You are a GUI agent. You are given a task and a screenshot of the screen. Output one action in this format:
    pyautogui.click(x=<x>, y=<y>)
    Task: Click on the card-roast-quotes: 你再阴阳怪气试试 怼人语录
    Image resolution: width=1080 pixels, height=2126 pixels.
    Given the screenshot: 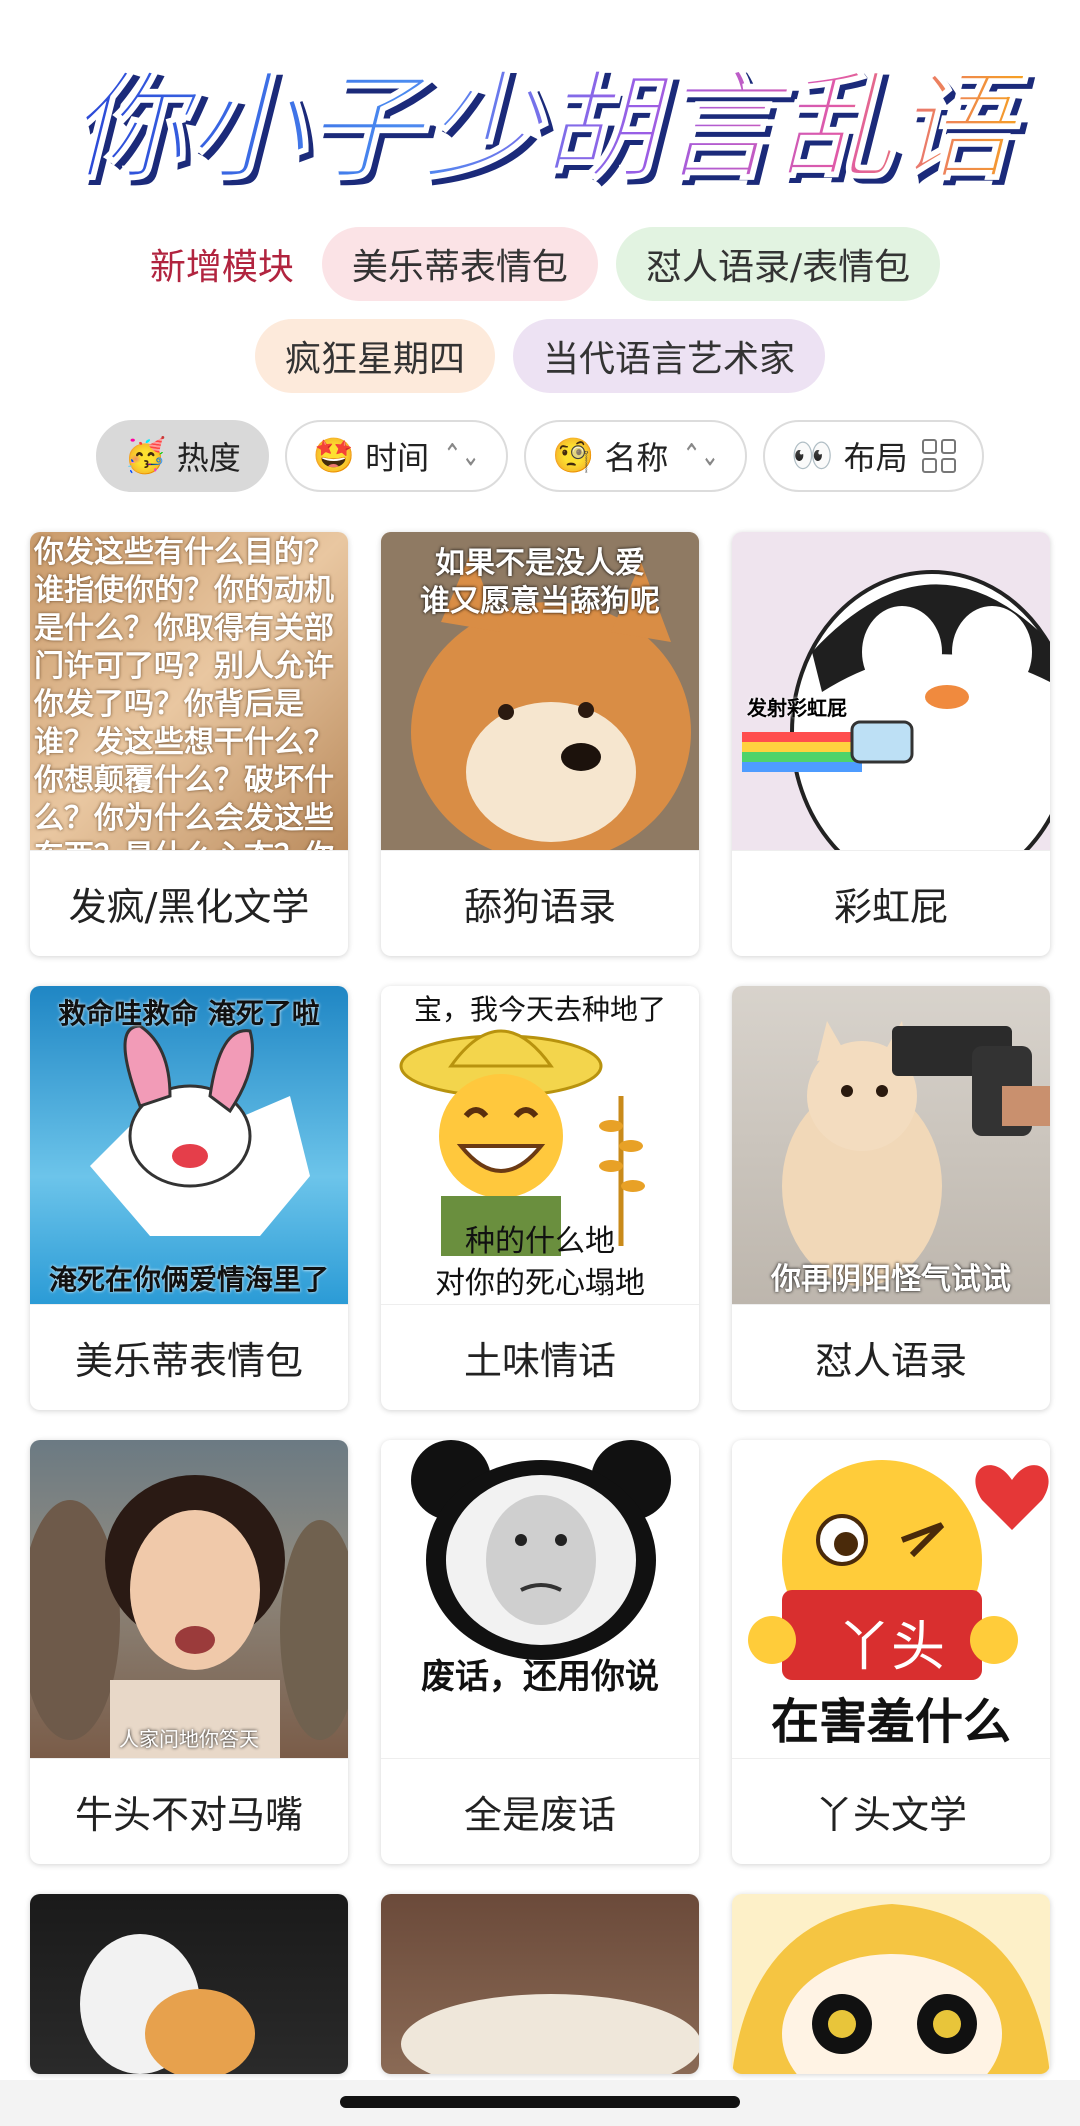 What is the action you would take?
    pyautogui.click(x=891, y=1198)
    